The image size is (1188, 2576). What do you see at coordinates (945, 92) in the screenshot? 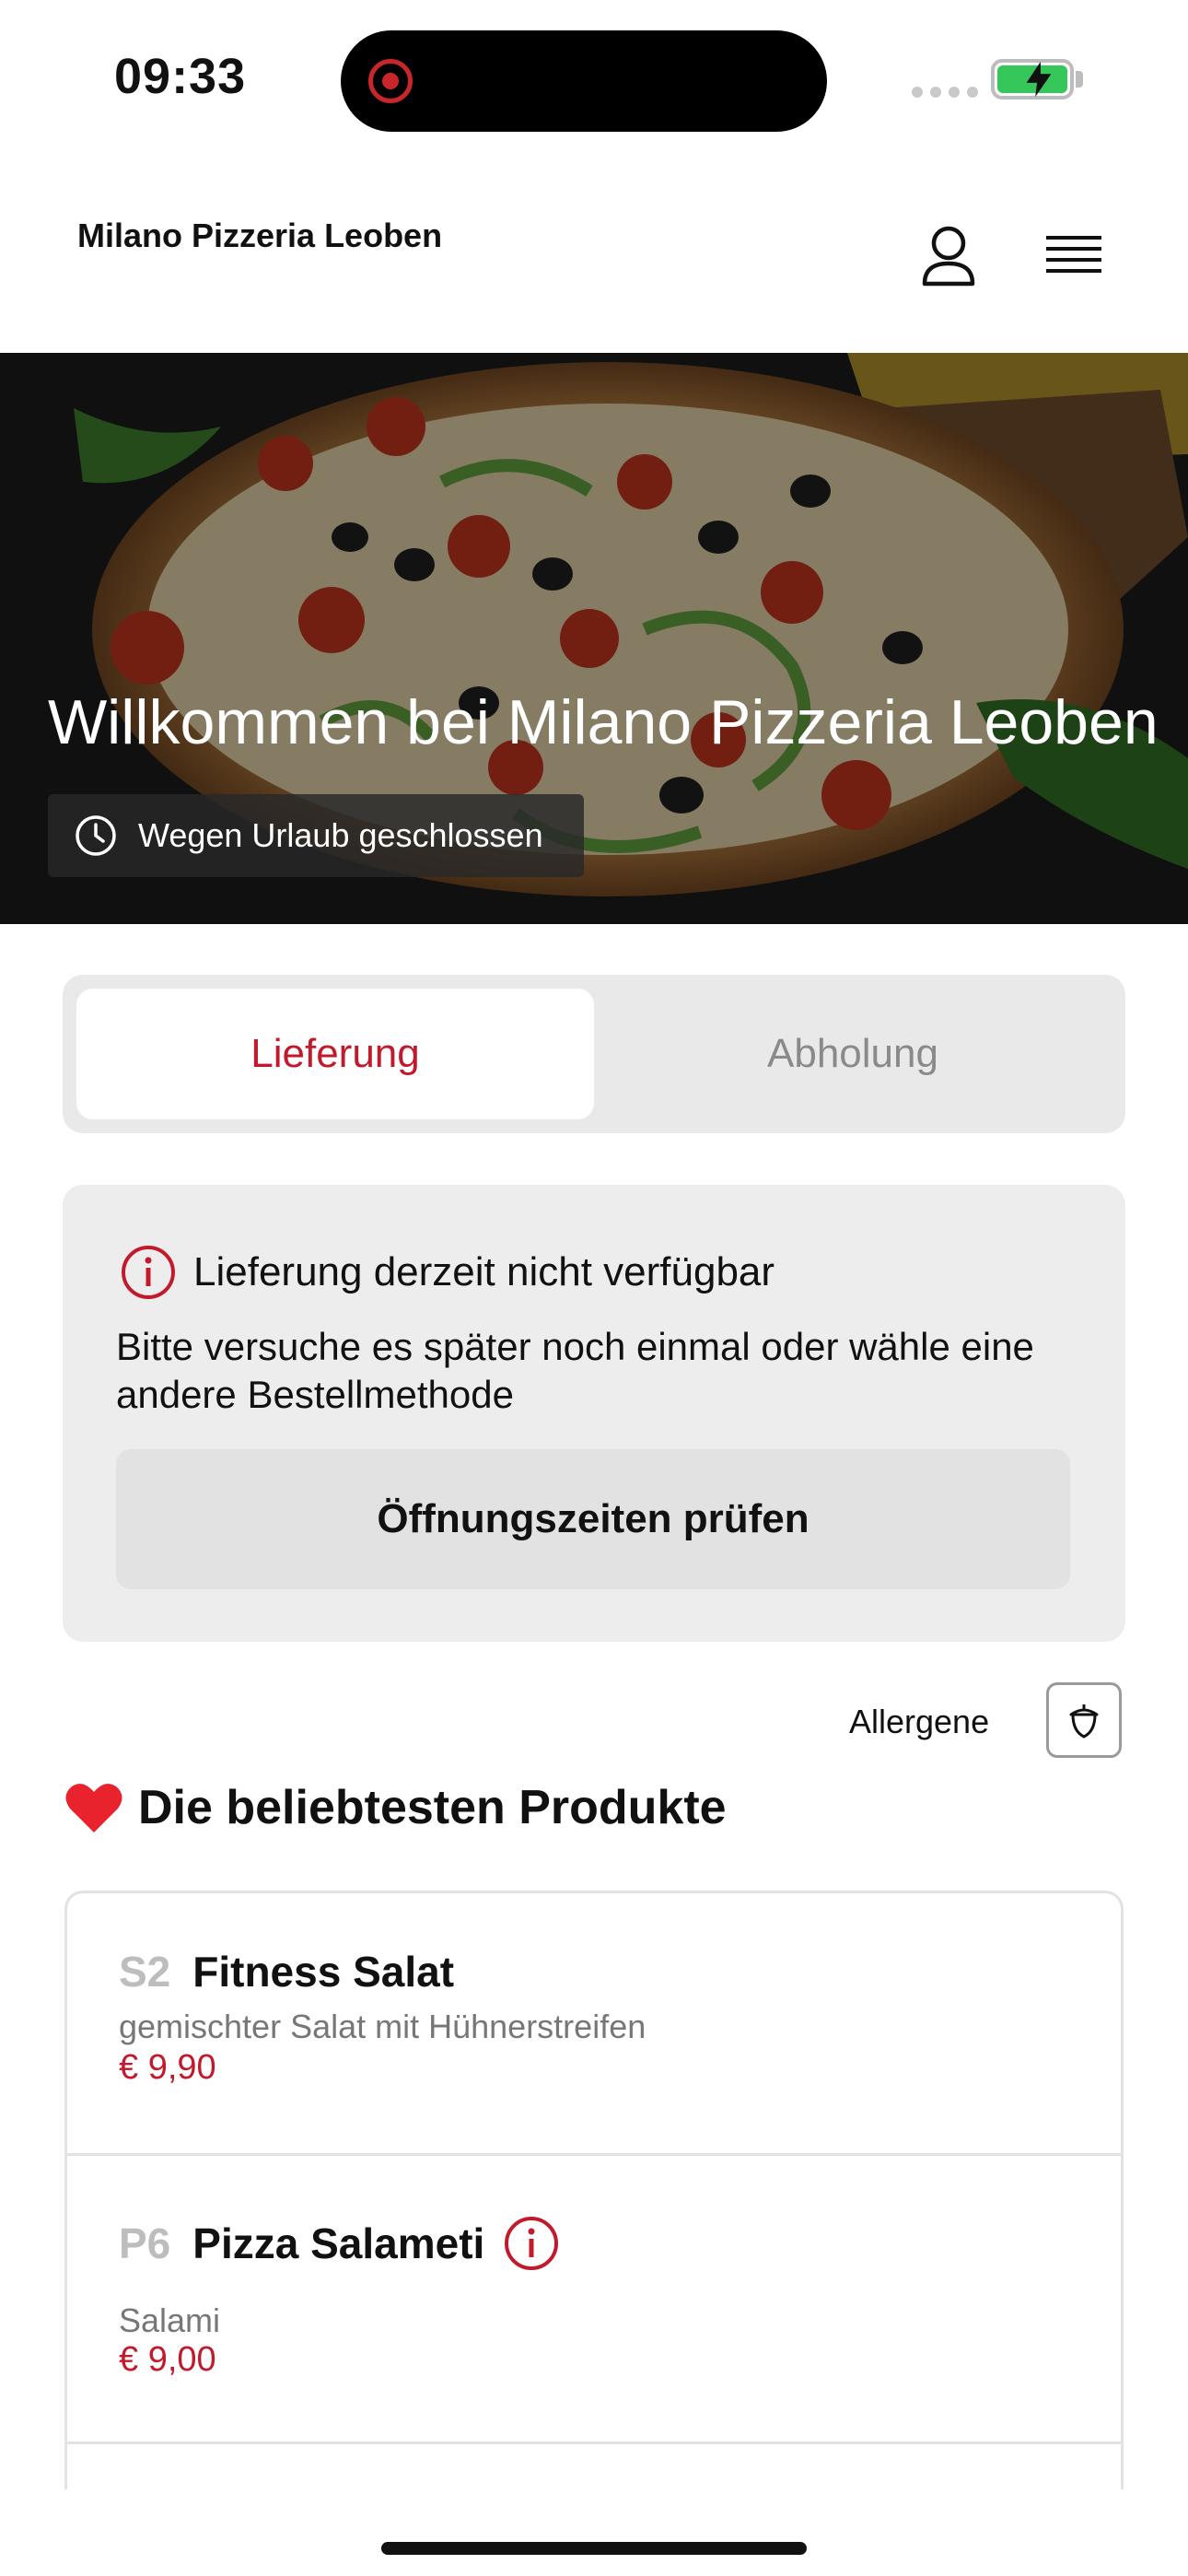
I see `signal-icon` at bounding box center [945, 92].